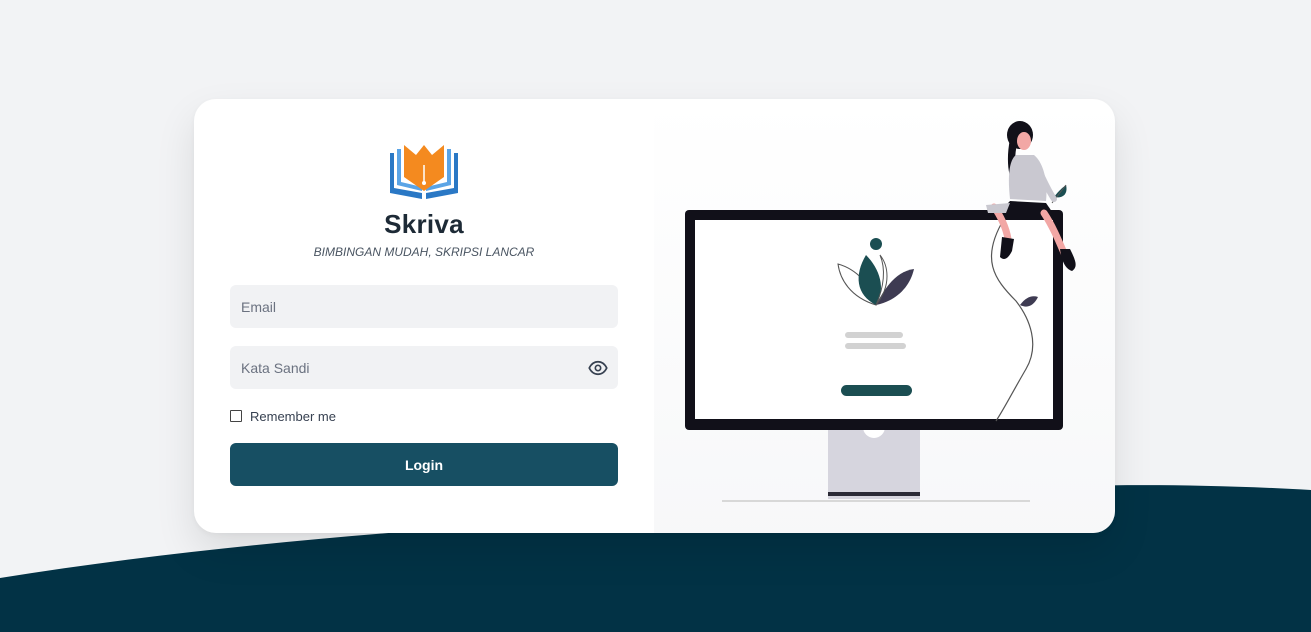  What do you see at coordinates (424, 367) in the screenshot?
I see `password-input` at bounding box center [424, 367].